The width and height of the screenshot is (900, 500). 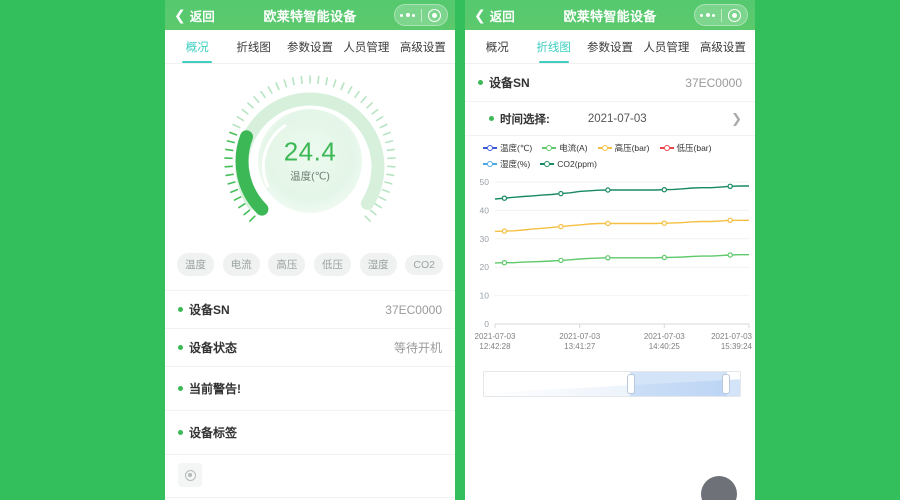 I want to click on legend-label: 电流(A), so click(x=573, y=148).